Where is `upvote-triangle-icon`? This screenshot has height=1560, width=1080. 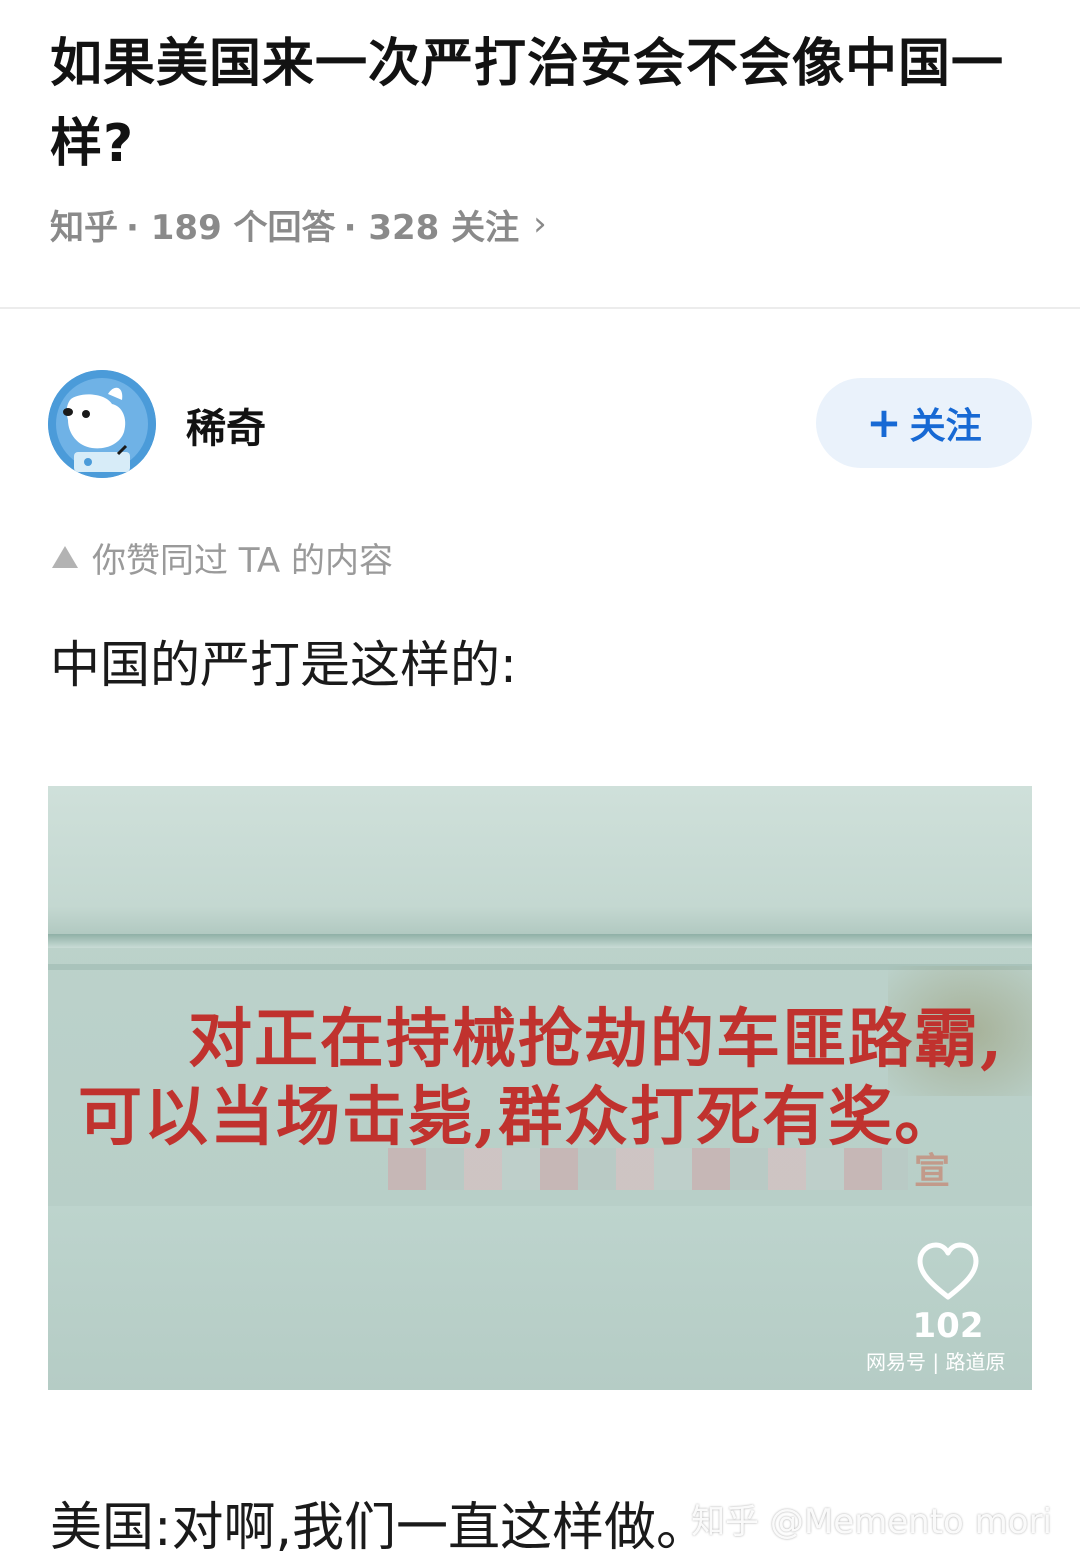 upvote-triangle-icon is located at coordinates (65, 557).